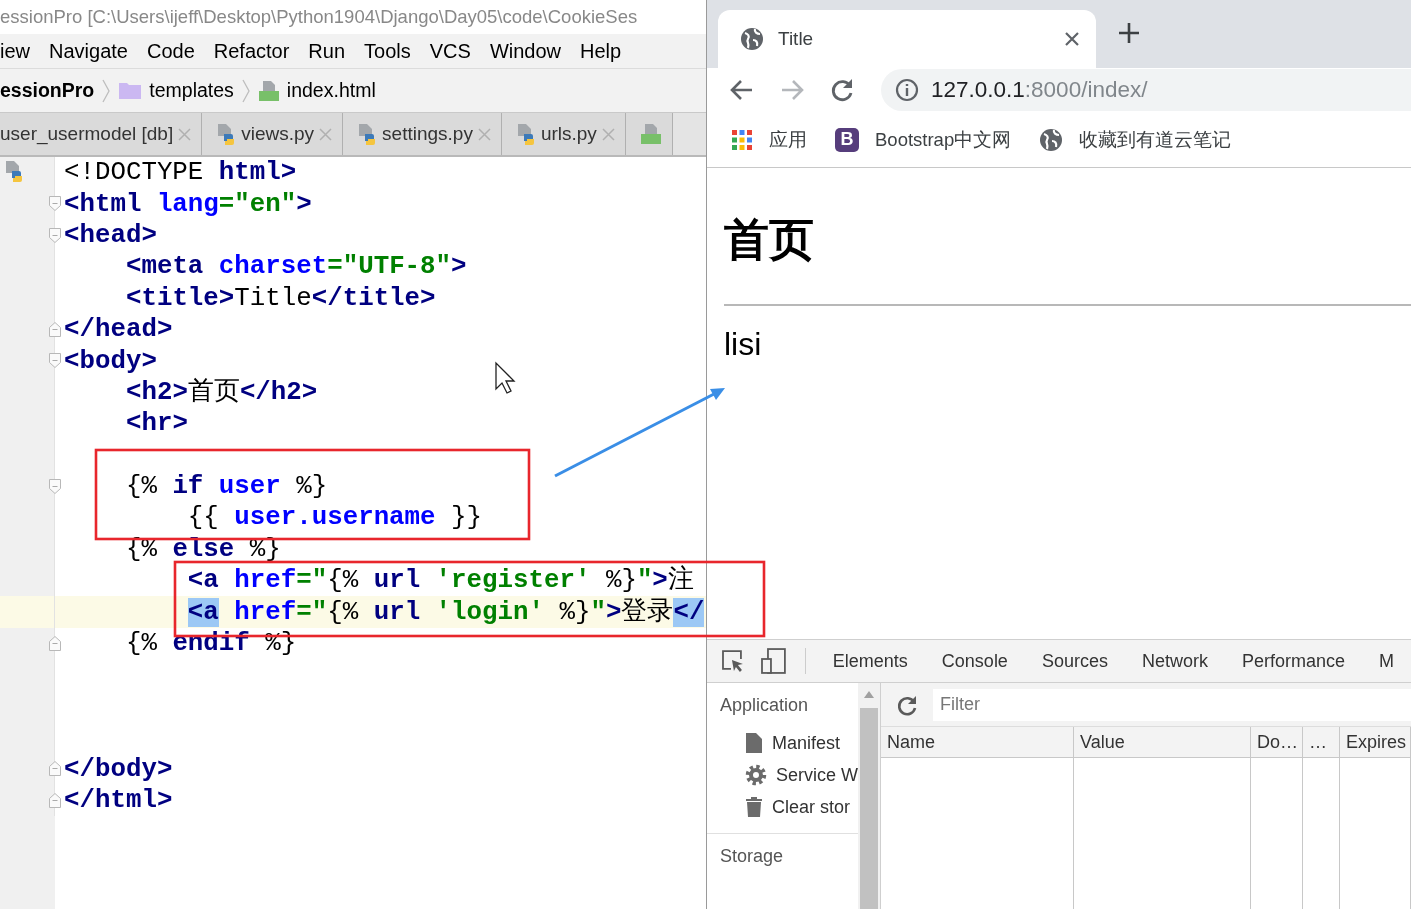 This screenshot has height=909, width=1411. Describe the element at coordinates (1162, 742) in the screenshot. I see `column-header: Value` at that location.